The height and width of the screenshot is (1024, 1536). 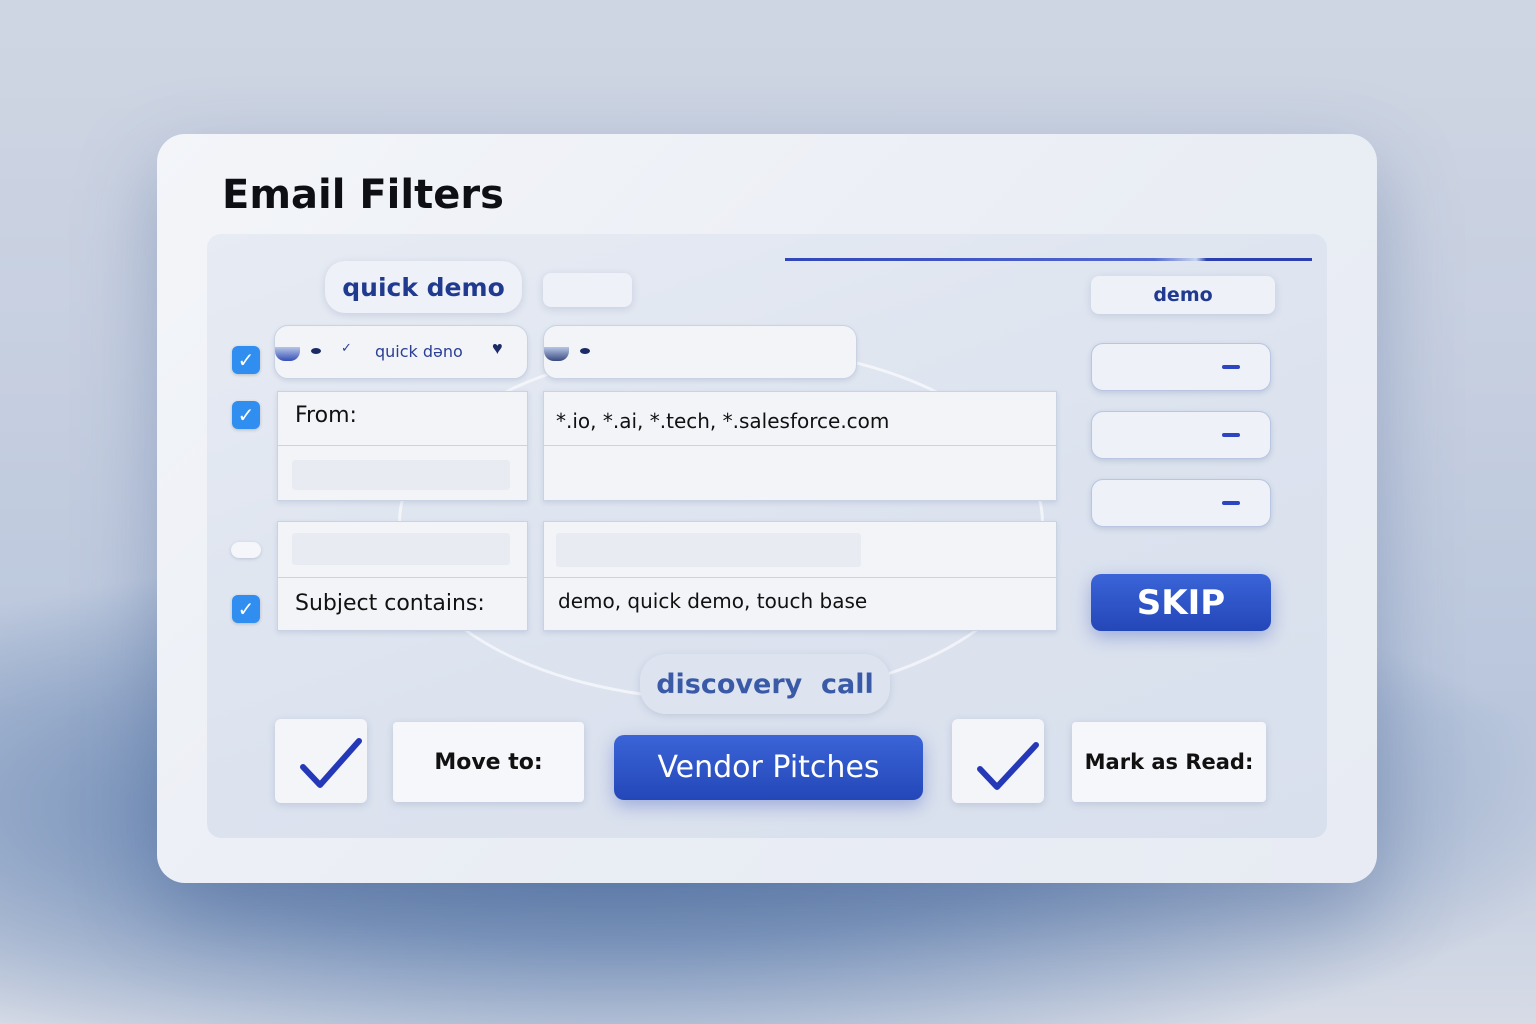 What do you see at coordinates (363, 195) in the screenshot?
I see `page-title: Email Filters` at bounding box center [363, 195].